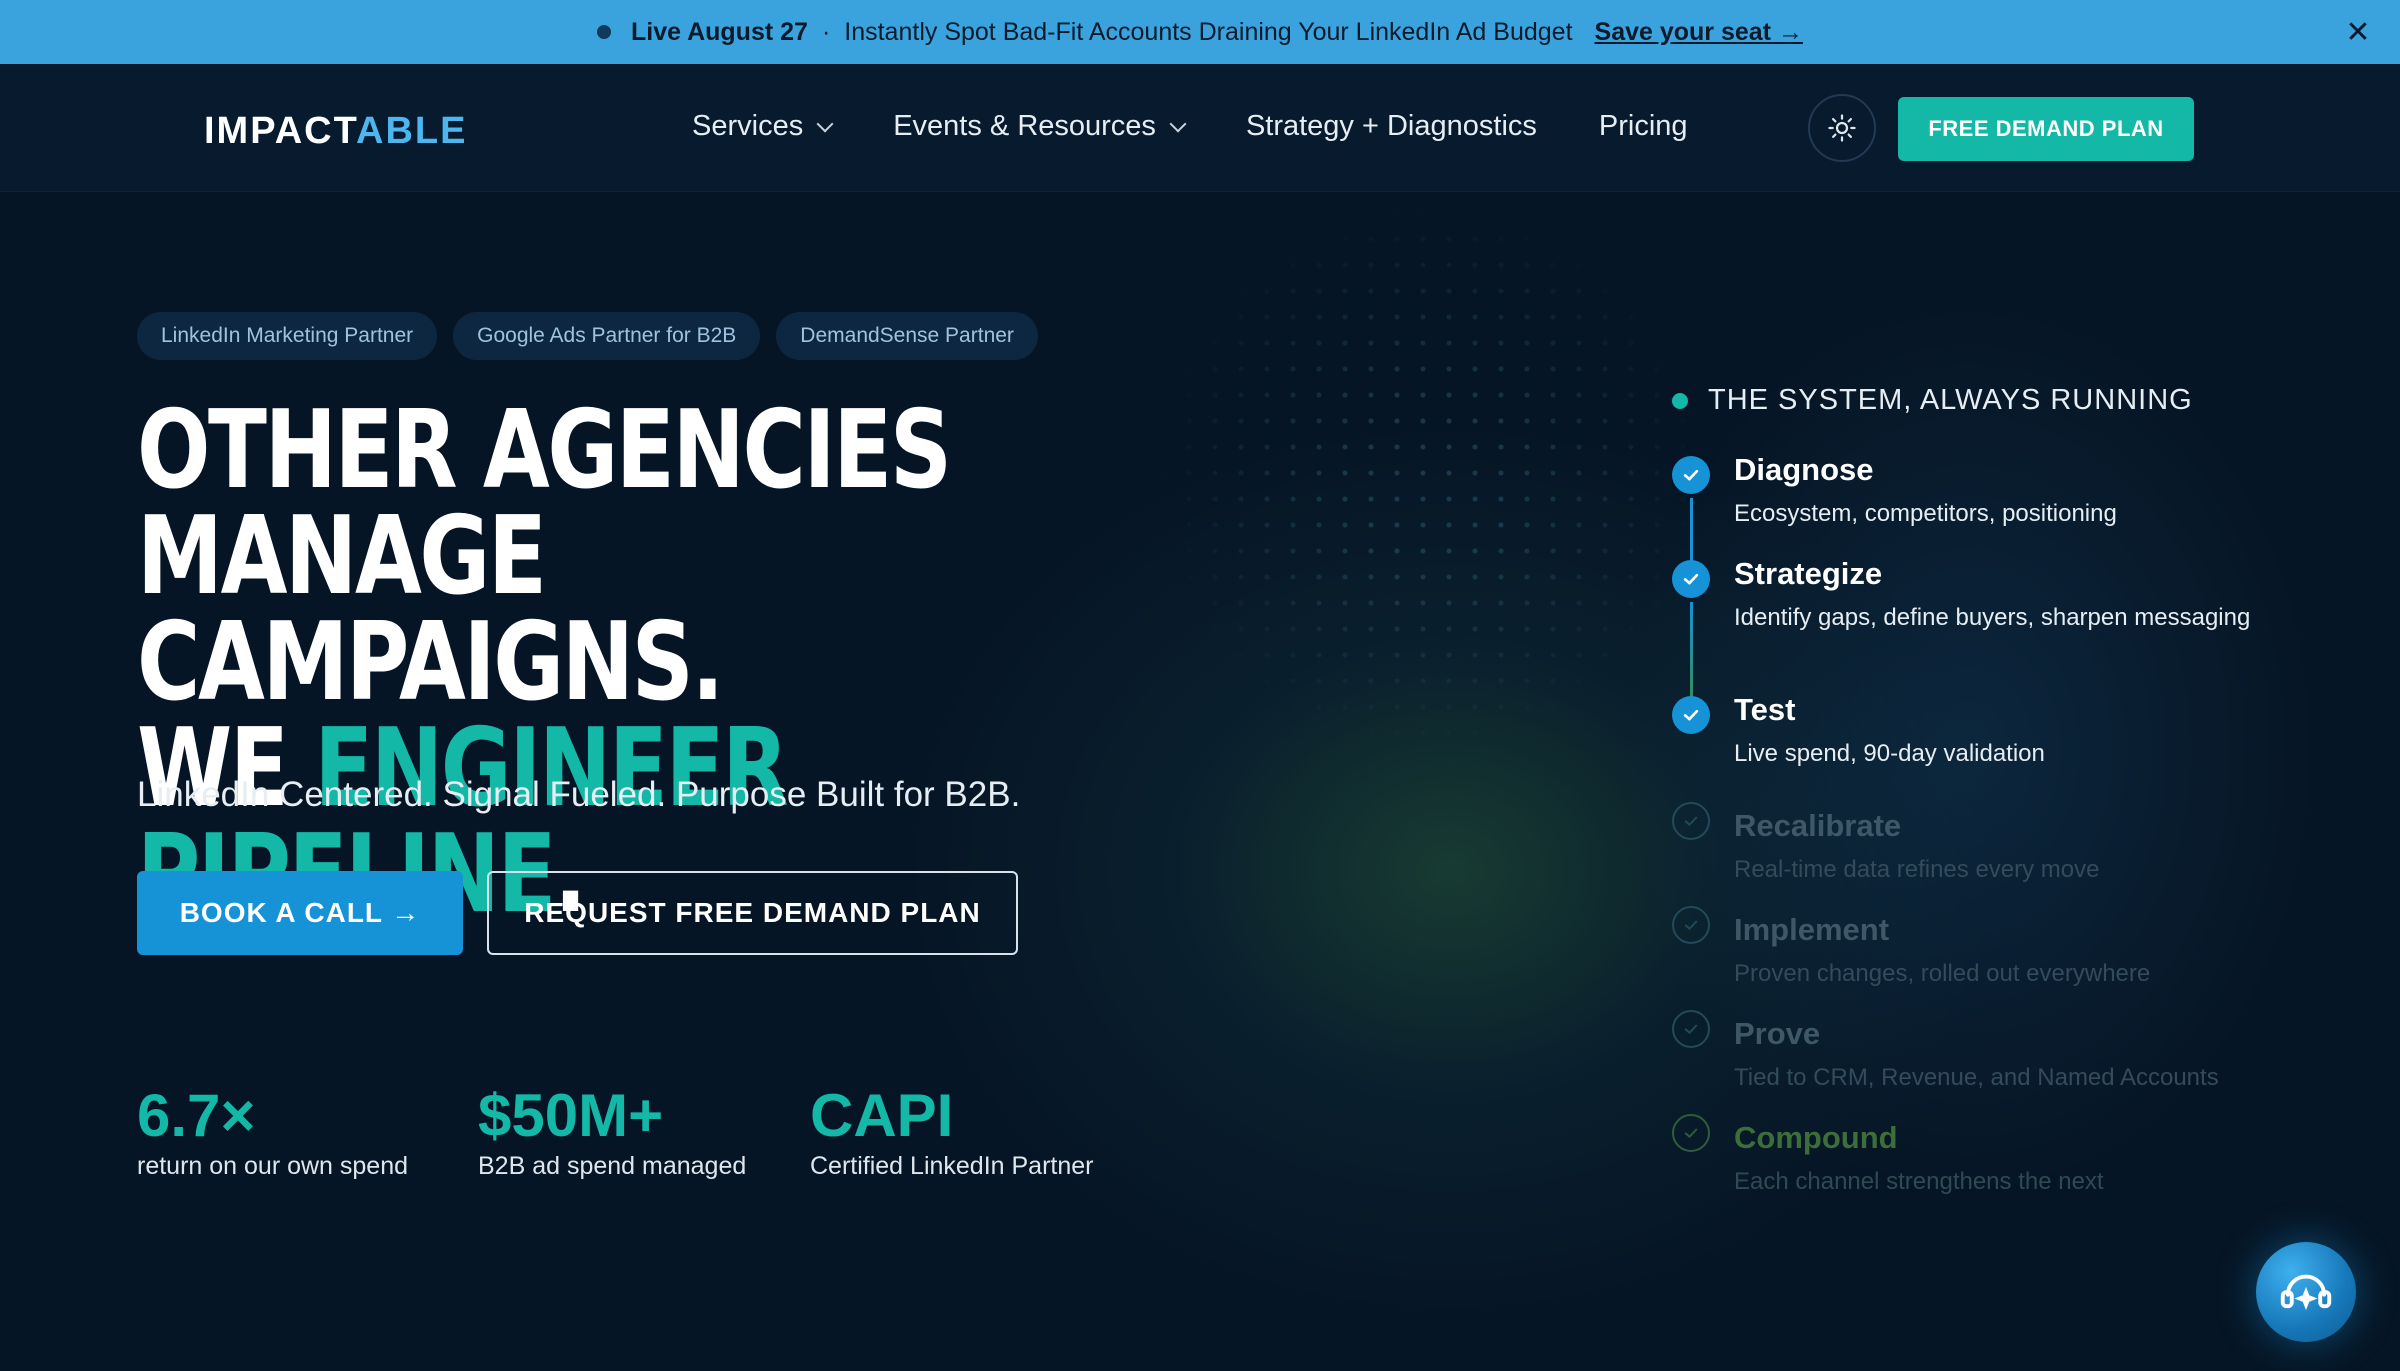 The image size is (2400, 1371). Describe the element at coordinates (1976, 1077) in the screenshot. I see `step-desc: Tied to CRM, Revenue, and Named Accounts` at that location.